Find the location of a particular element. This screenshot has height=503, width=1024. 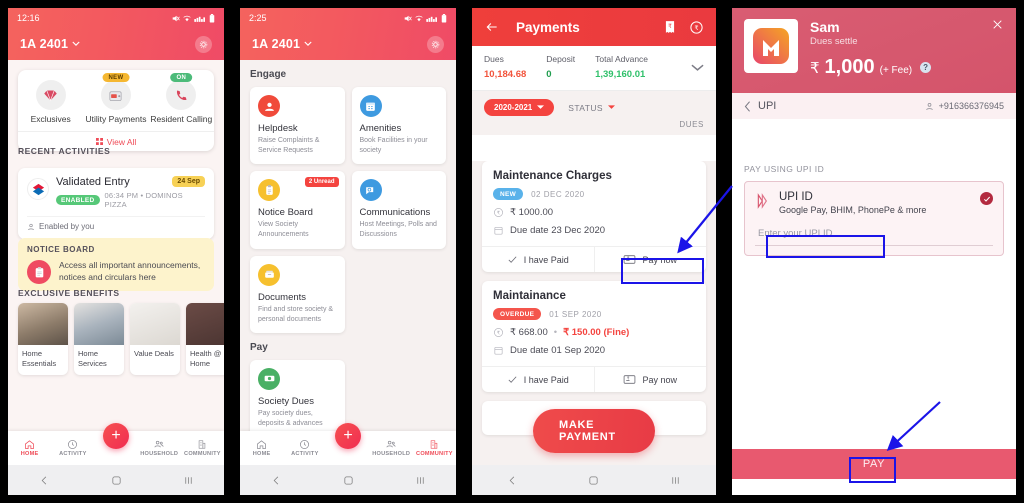

menu-card-sub: Raise Complaints & Service Requests is located at coordinates (289, 146).